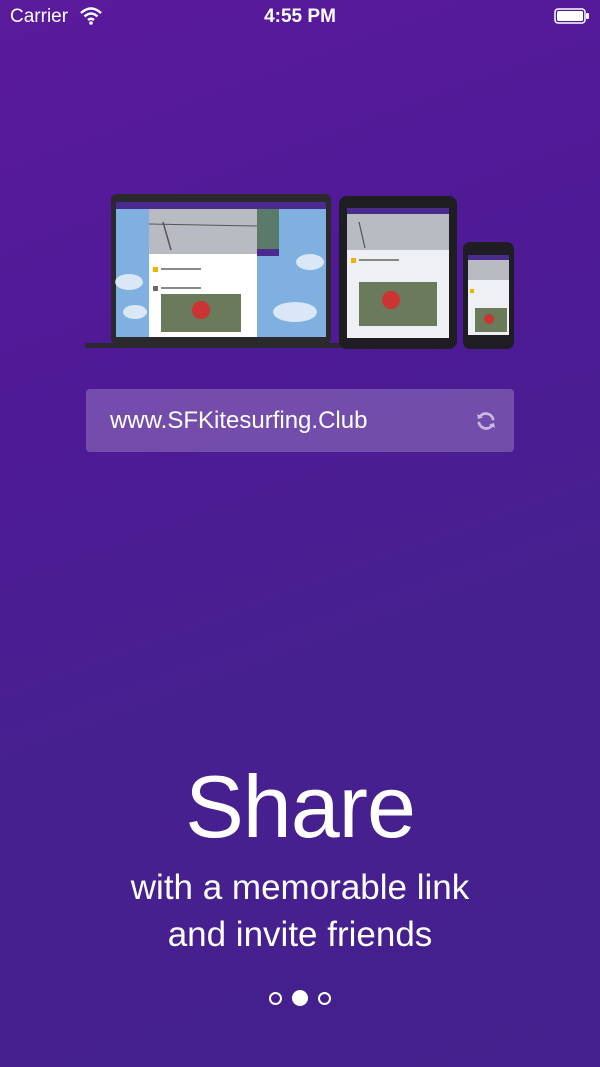 The height and width of the screenshot is (1067, 600). What do you see at coordinates (571, 16) in the screenshot?
I see `battery-icon` at bounding box center [571, 16].